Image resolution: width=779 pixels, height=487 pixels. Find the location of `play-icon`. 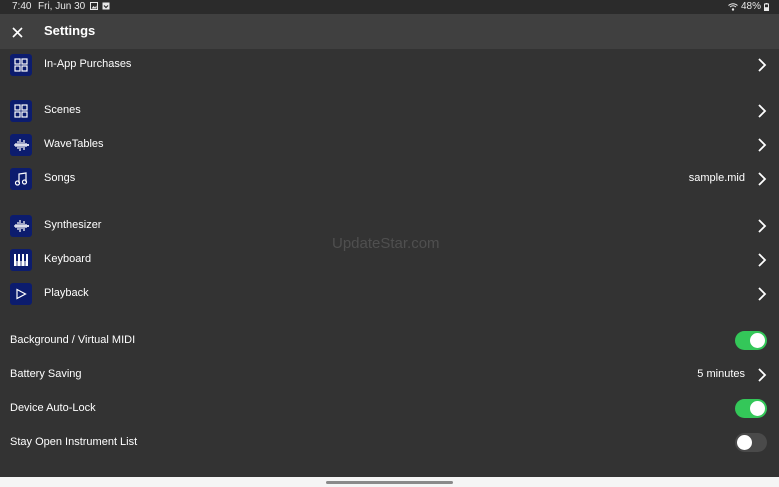

play-icon is located at coordinates (21, 294).